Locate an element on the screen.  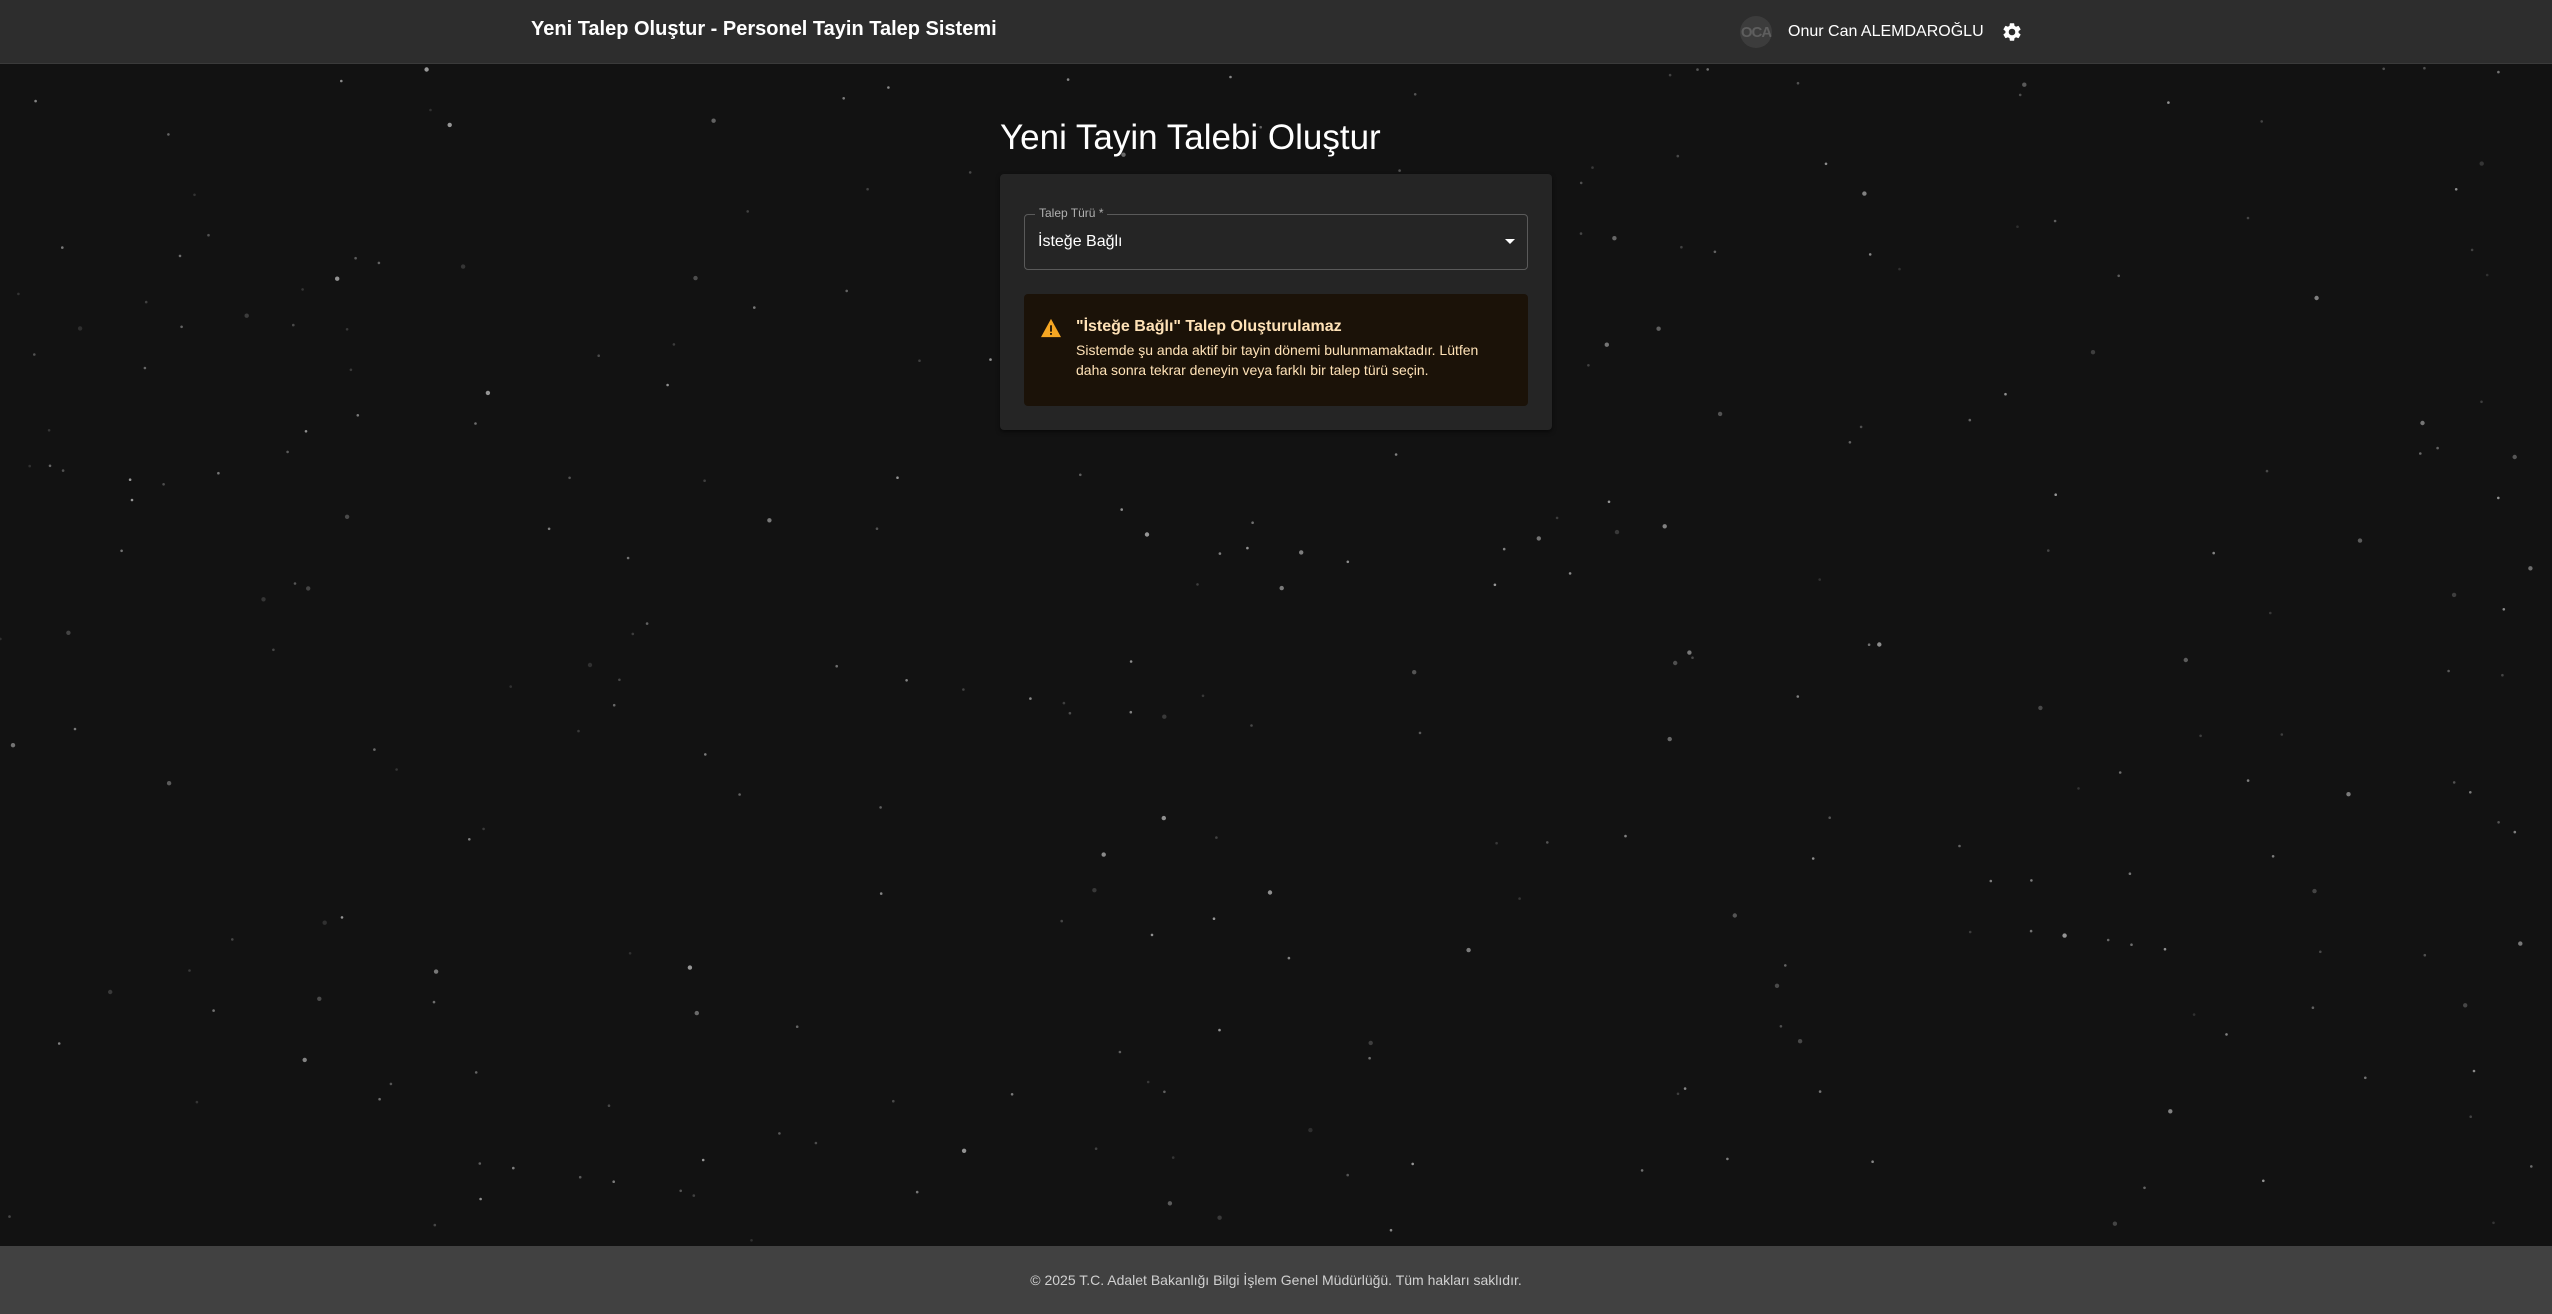
dropdown-arrow-icon is located at coordinates (1510, 241).